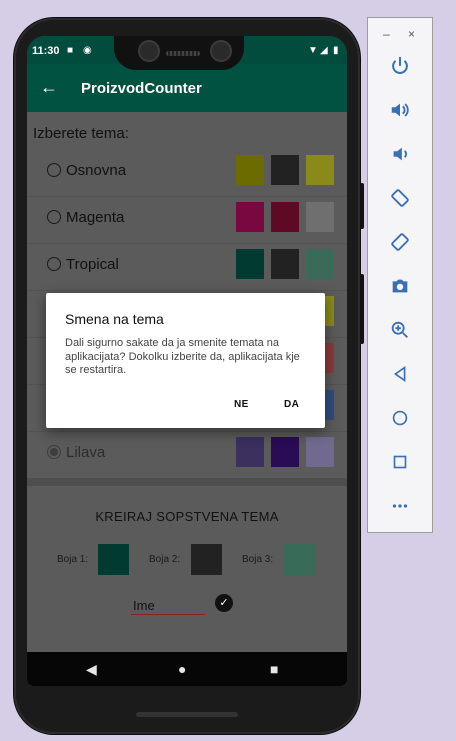 The image size is (456, 741). What do you see at coordinates (224, 603) in the screenshot?
I see `check-circle-icon: ✓` at bounding box center [224, 603].